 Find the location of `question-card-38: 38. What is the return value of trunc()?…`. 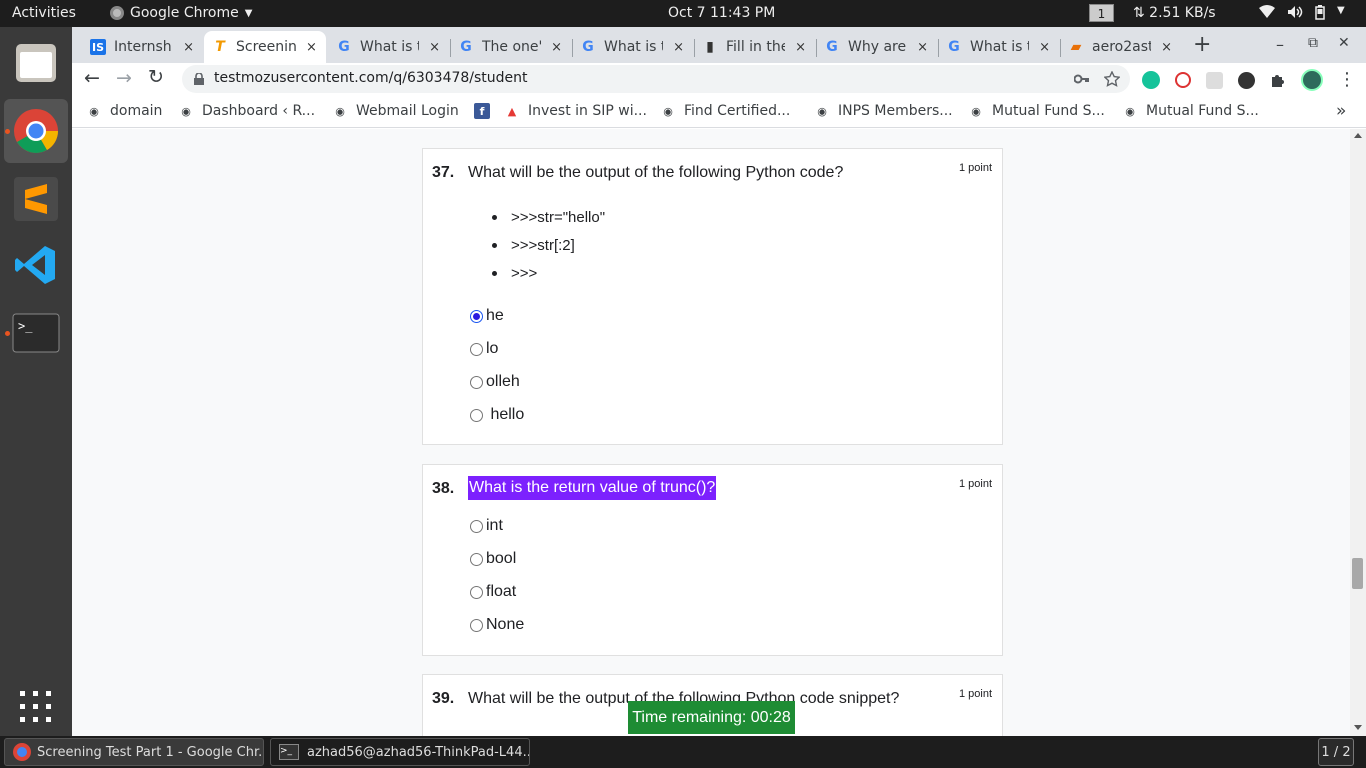

question-card-38: 38. What is the return value of trunc()?… is located at coordinates (712, 560).